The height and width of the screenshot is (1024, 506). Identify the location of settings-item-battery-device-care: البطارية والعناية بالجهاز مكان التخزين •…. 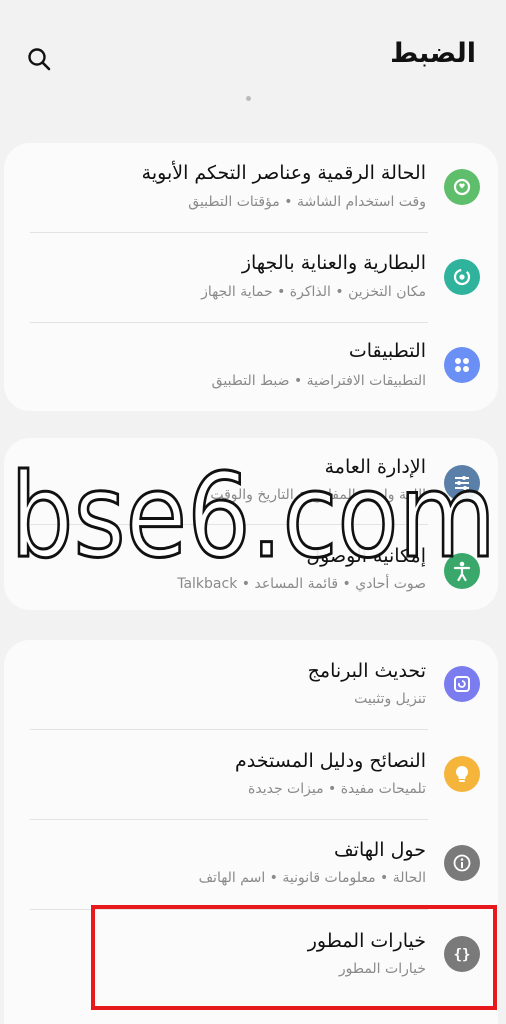
(251, 278).